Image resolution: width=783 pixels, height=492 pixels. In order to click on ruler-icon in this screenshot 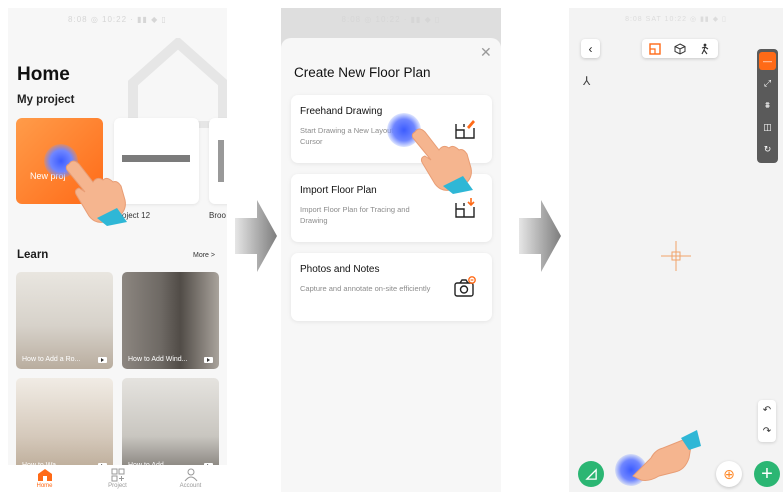, I will do `click(590, 473)`.